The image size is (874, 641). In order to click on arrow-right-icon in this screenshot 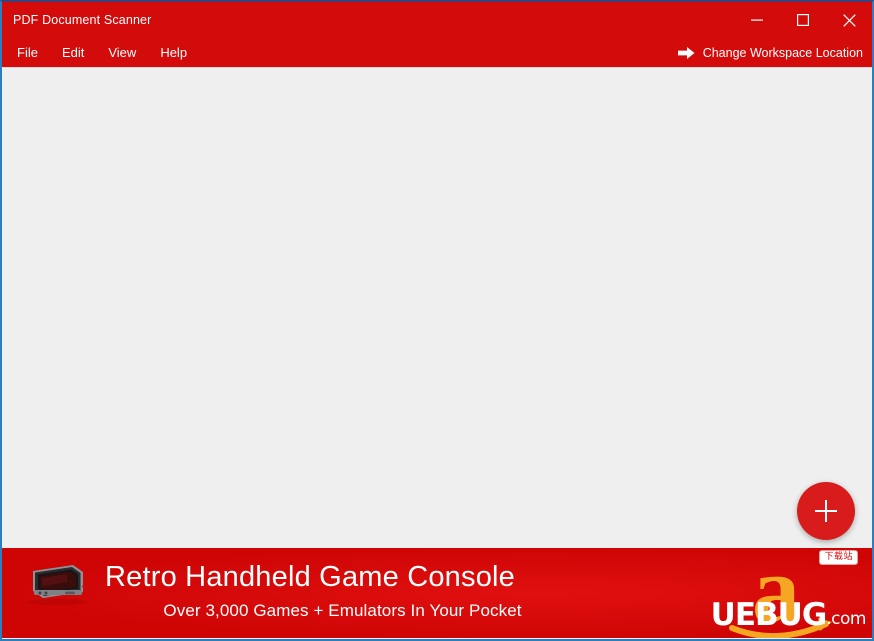, I will do `click(686, 52)`.